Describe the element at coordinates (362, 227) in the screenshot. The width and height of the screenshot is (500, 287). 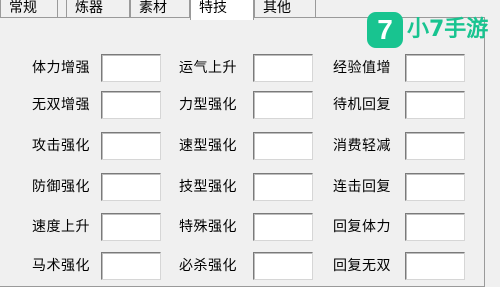
I see `label-recover-stamina: 回复体力` at that location.